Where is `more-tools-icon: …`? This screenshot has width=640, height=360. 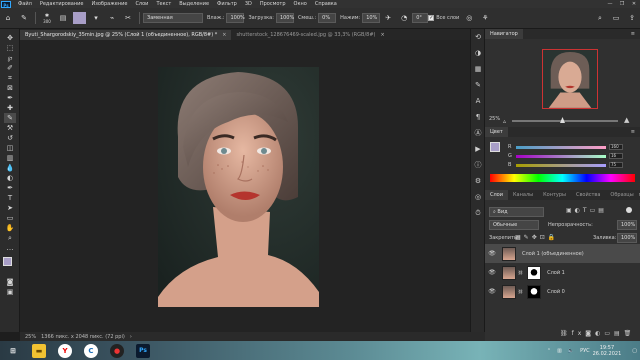 more-tools-icon: … is located at coordinates (10, 248).